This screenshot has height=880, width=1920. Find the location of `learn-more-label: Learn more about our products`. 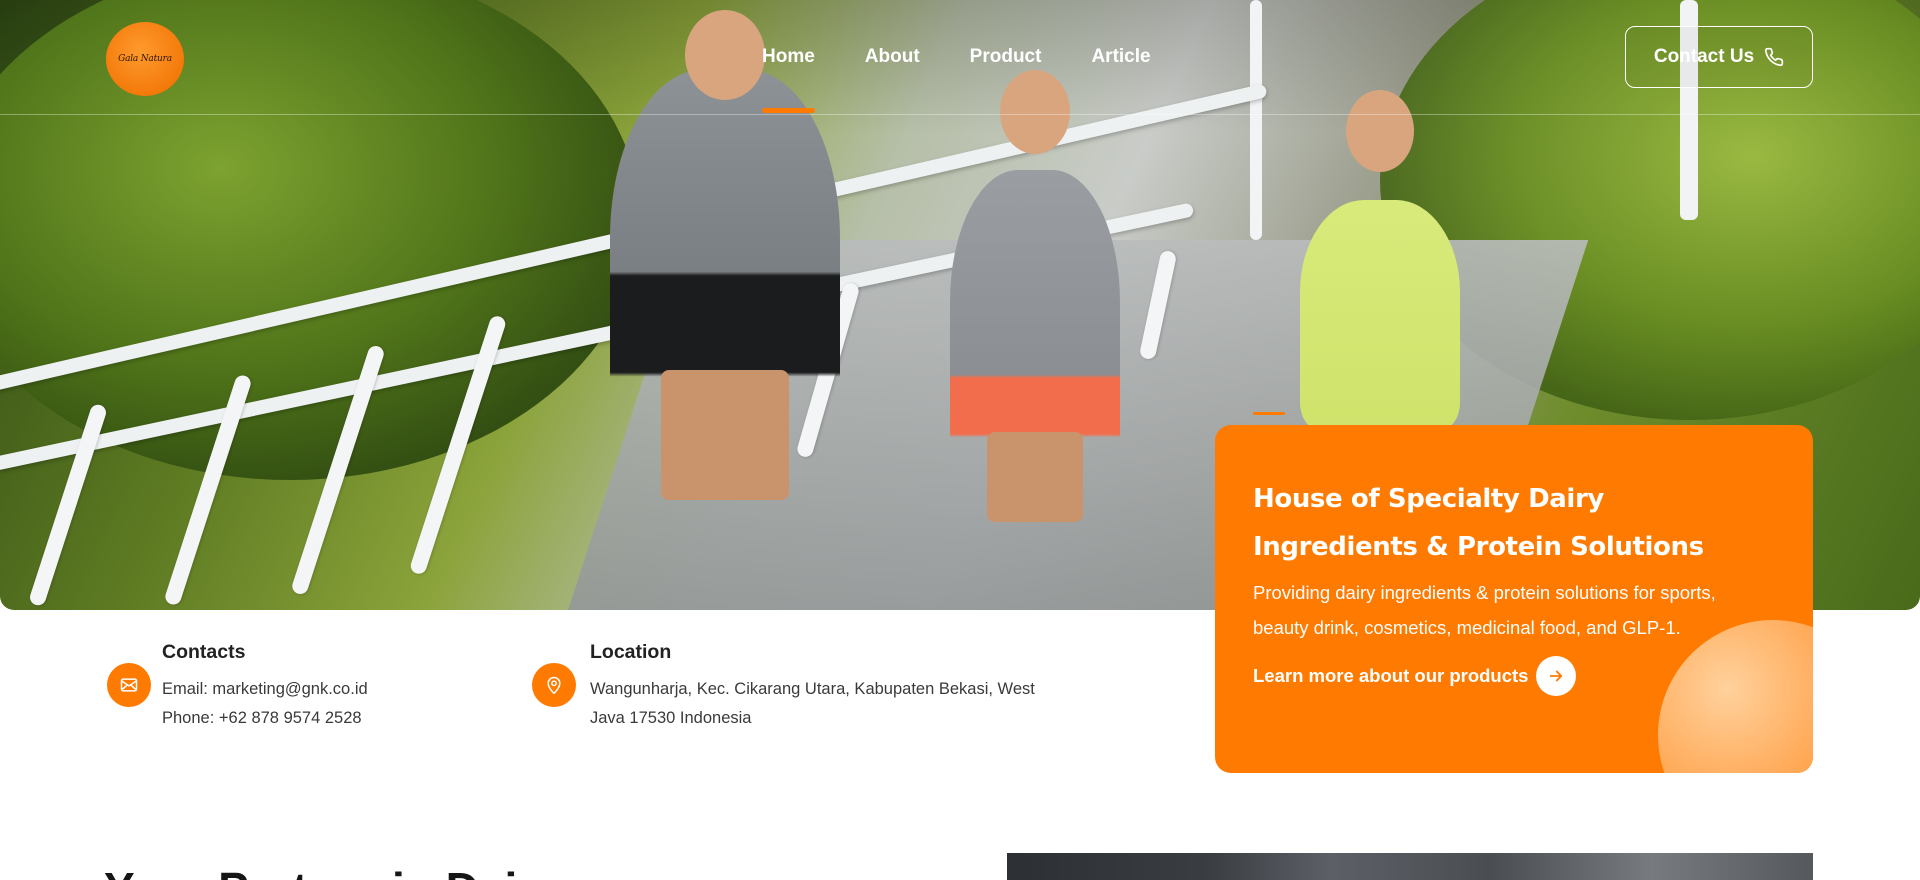

learn-more-label: Learn more about our products is located at coordinates (1391, 675).